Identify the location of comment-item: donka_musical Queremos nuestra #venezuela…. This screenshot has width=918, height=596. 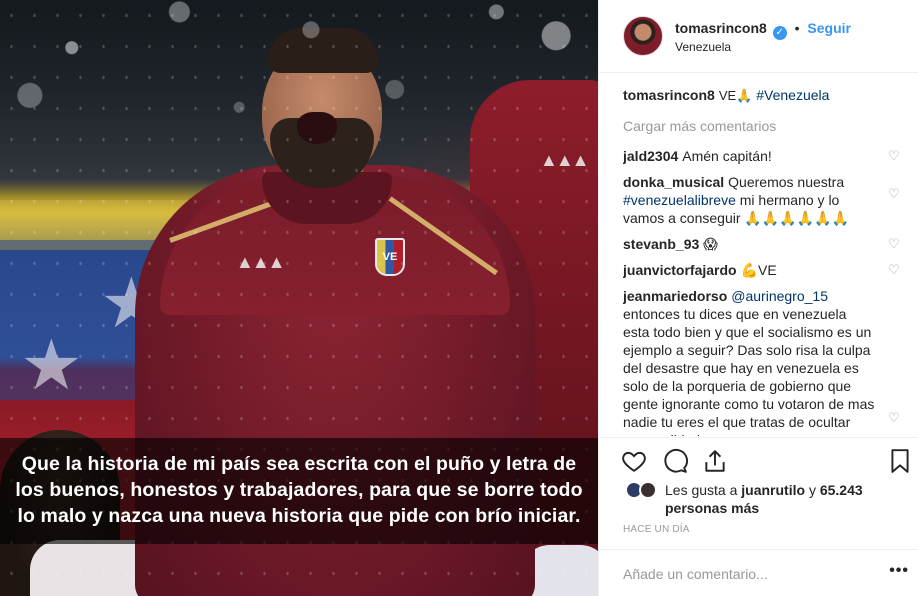
(763, 200).